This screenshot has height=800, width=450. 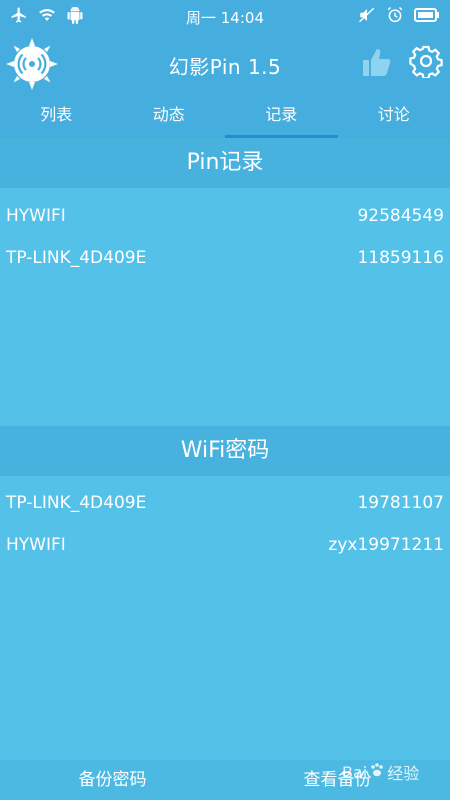 What do you see at coordinates (386, 545) in the screenshot?
I see `wifi-password-value: zyx19971211` at bounding box center [386, 545].